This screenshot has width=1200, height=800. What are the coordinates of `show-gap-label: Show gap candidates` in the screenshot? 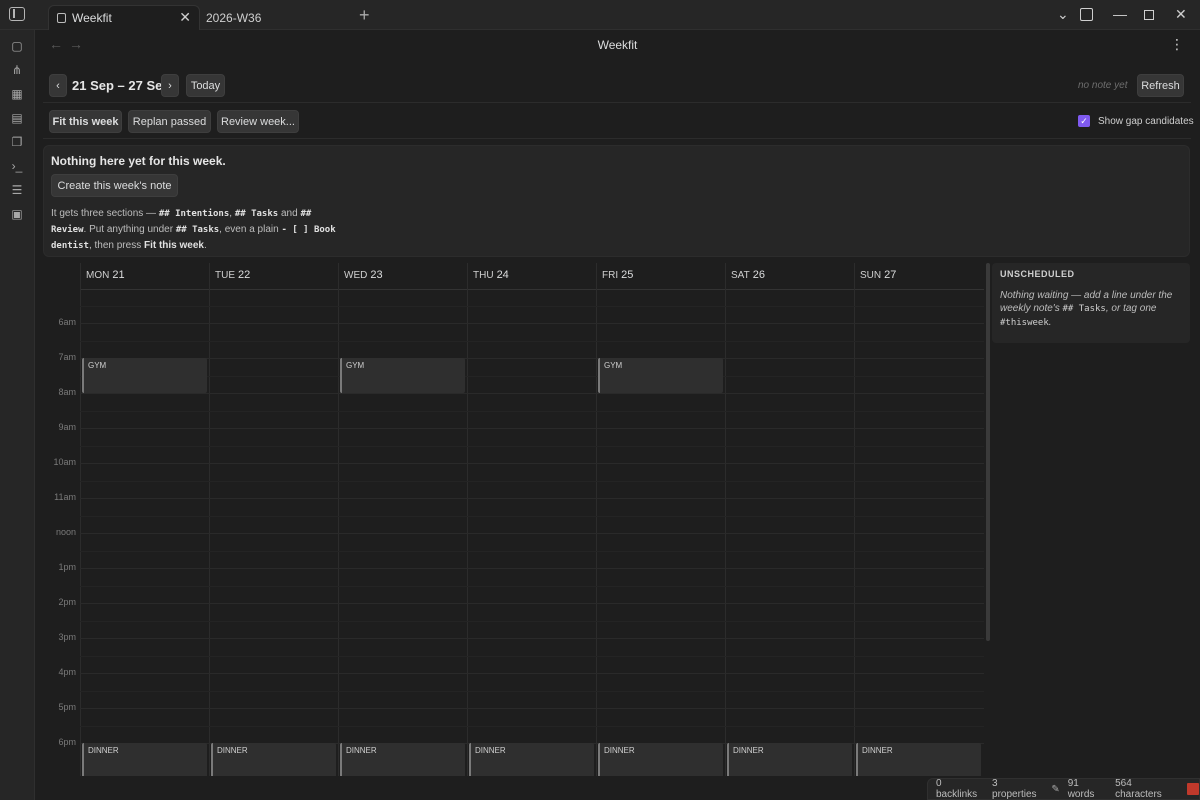 It's located at (1146, 121).